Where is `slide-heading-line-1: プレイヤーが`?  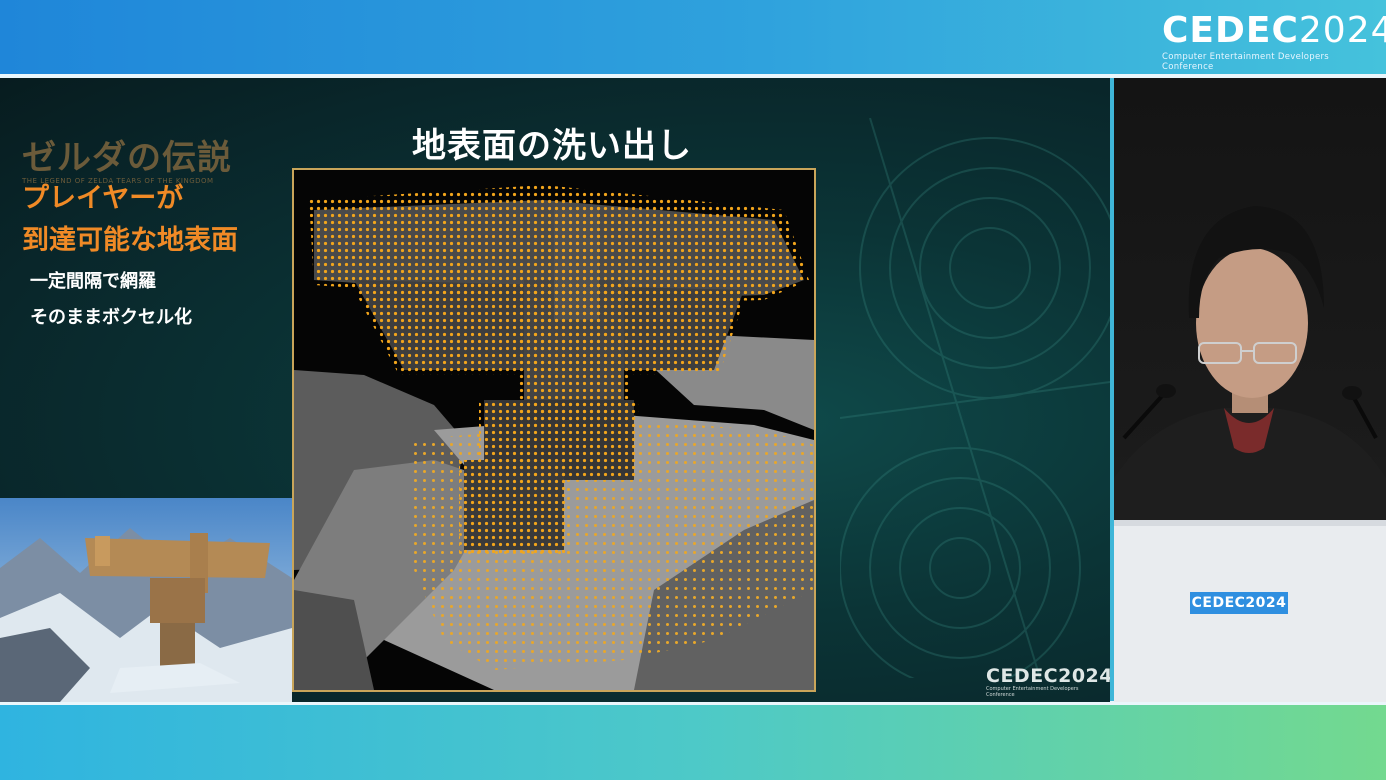
slide-heading-line-1: プレイヤーが is located at coordinates (103, 198).